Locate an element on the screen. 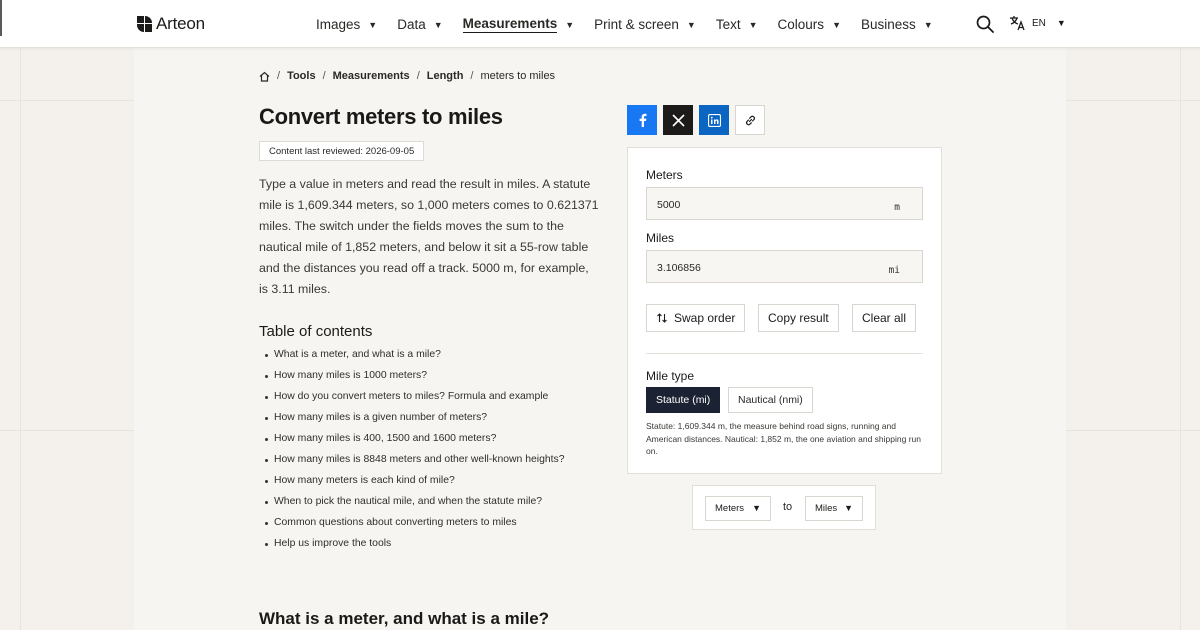 Image resolution: width=1200 pixels, height=630 pixels. miles-label: Miles is located at coordinates (660, 238).